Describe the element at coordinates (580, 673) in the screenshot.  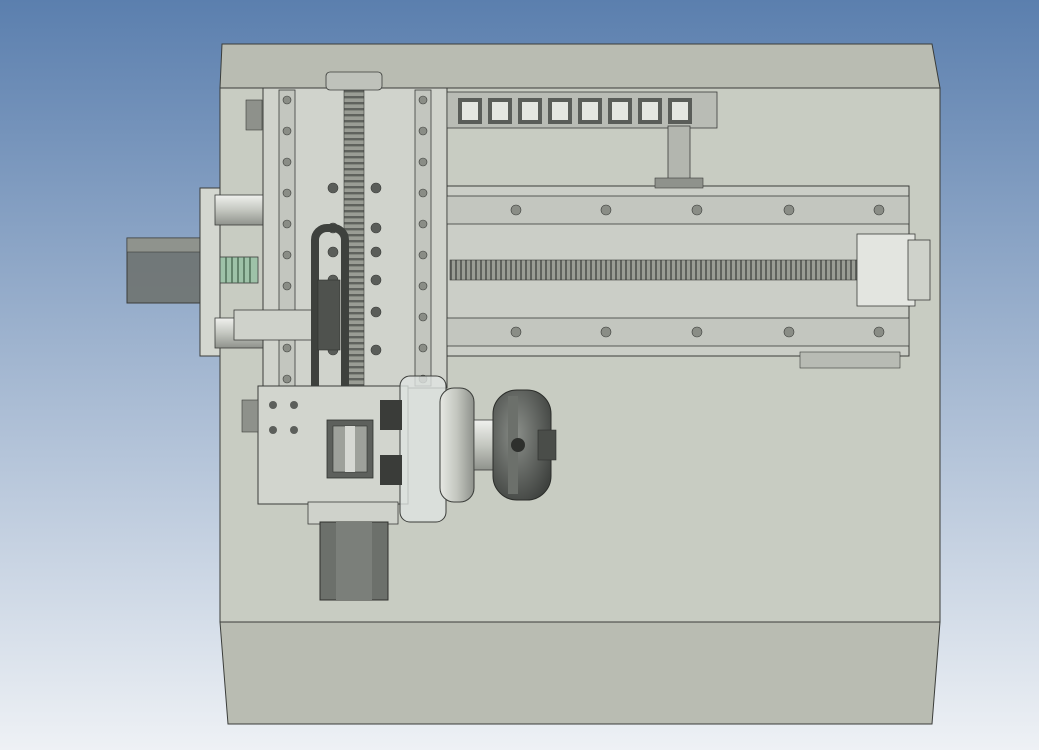
I see `base-bottom-face` at that location.